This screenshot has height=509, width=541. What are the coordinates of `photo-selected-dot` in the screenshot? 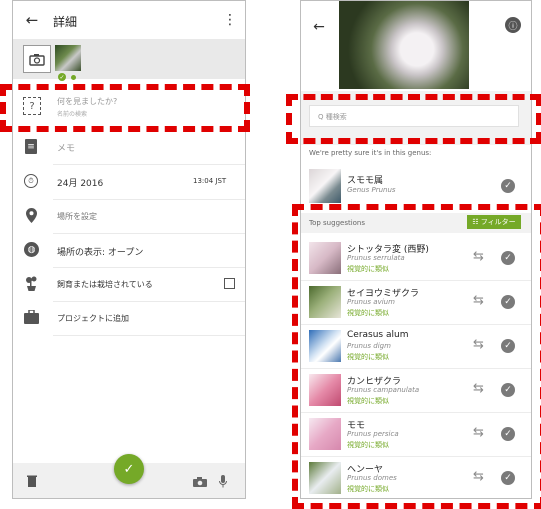 It's located at (73, 77).